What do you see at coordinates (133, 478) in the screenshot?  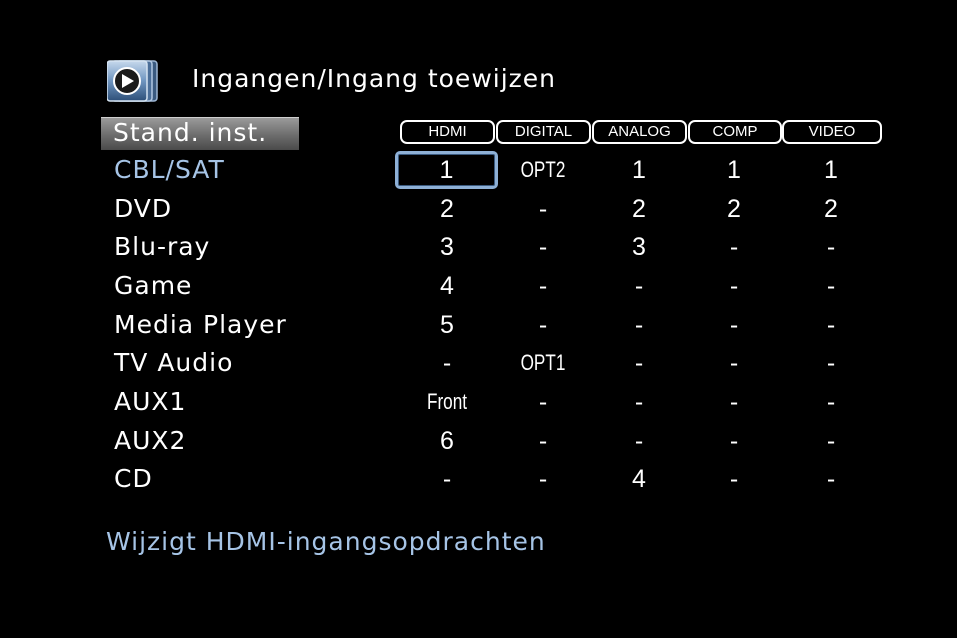 I see `source-label: CD` at bounding box center [133, 478].